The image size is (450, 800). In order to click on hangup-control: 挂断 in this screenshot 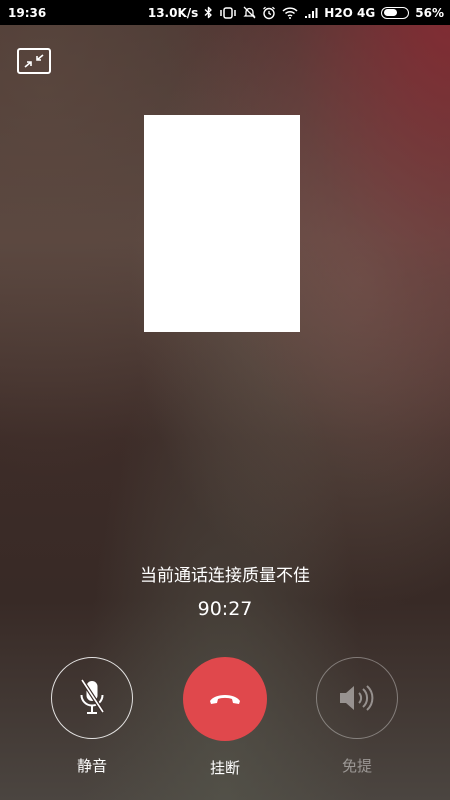, I will do `click(225, 717)`.